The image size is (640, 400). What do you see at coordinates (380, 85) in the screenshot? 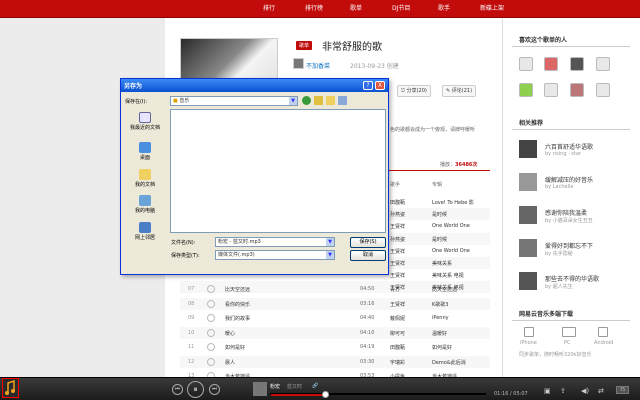
I see `close-button: X` at bounding box center [380, 85].